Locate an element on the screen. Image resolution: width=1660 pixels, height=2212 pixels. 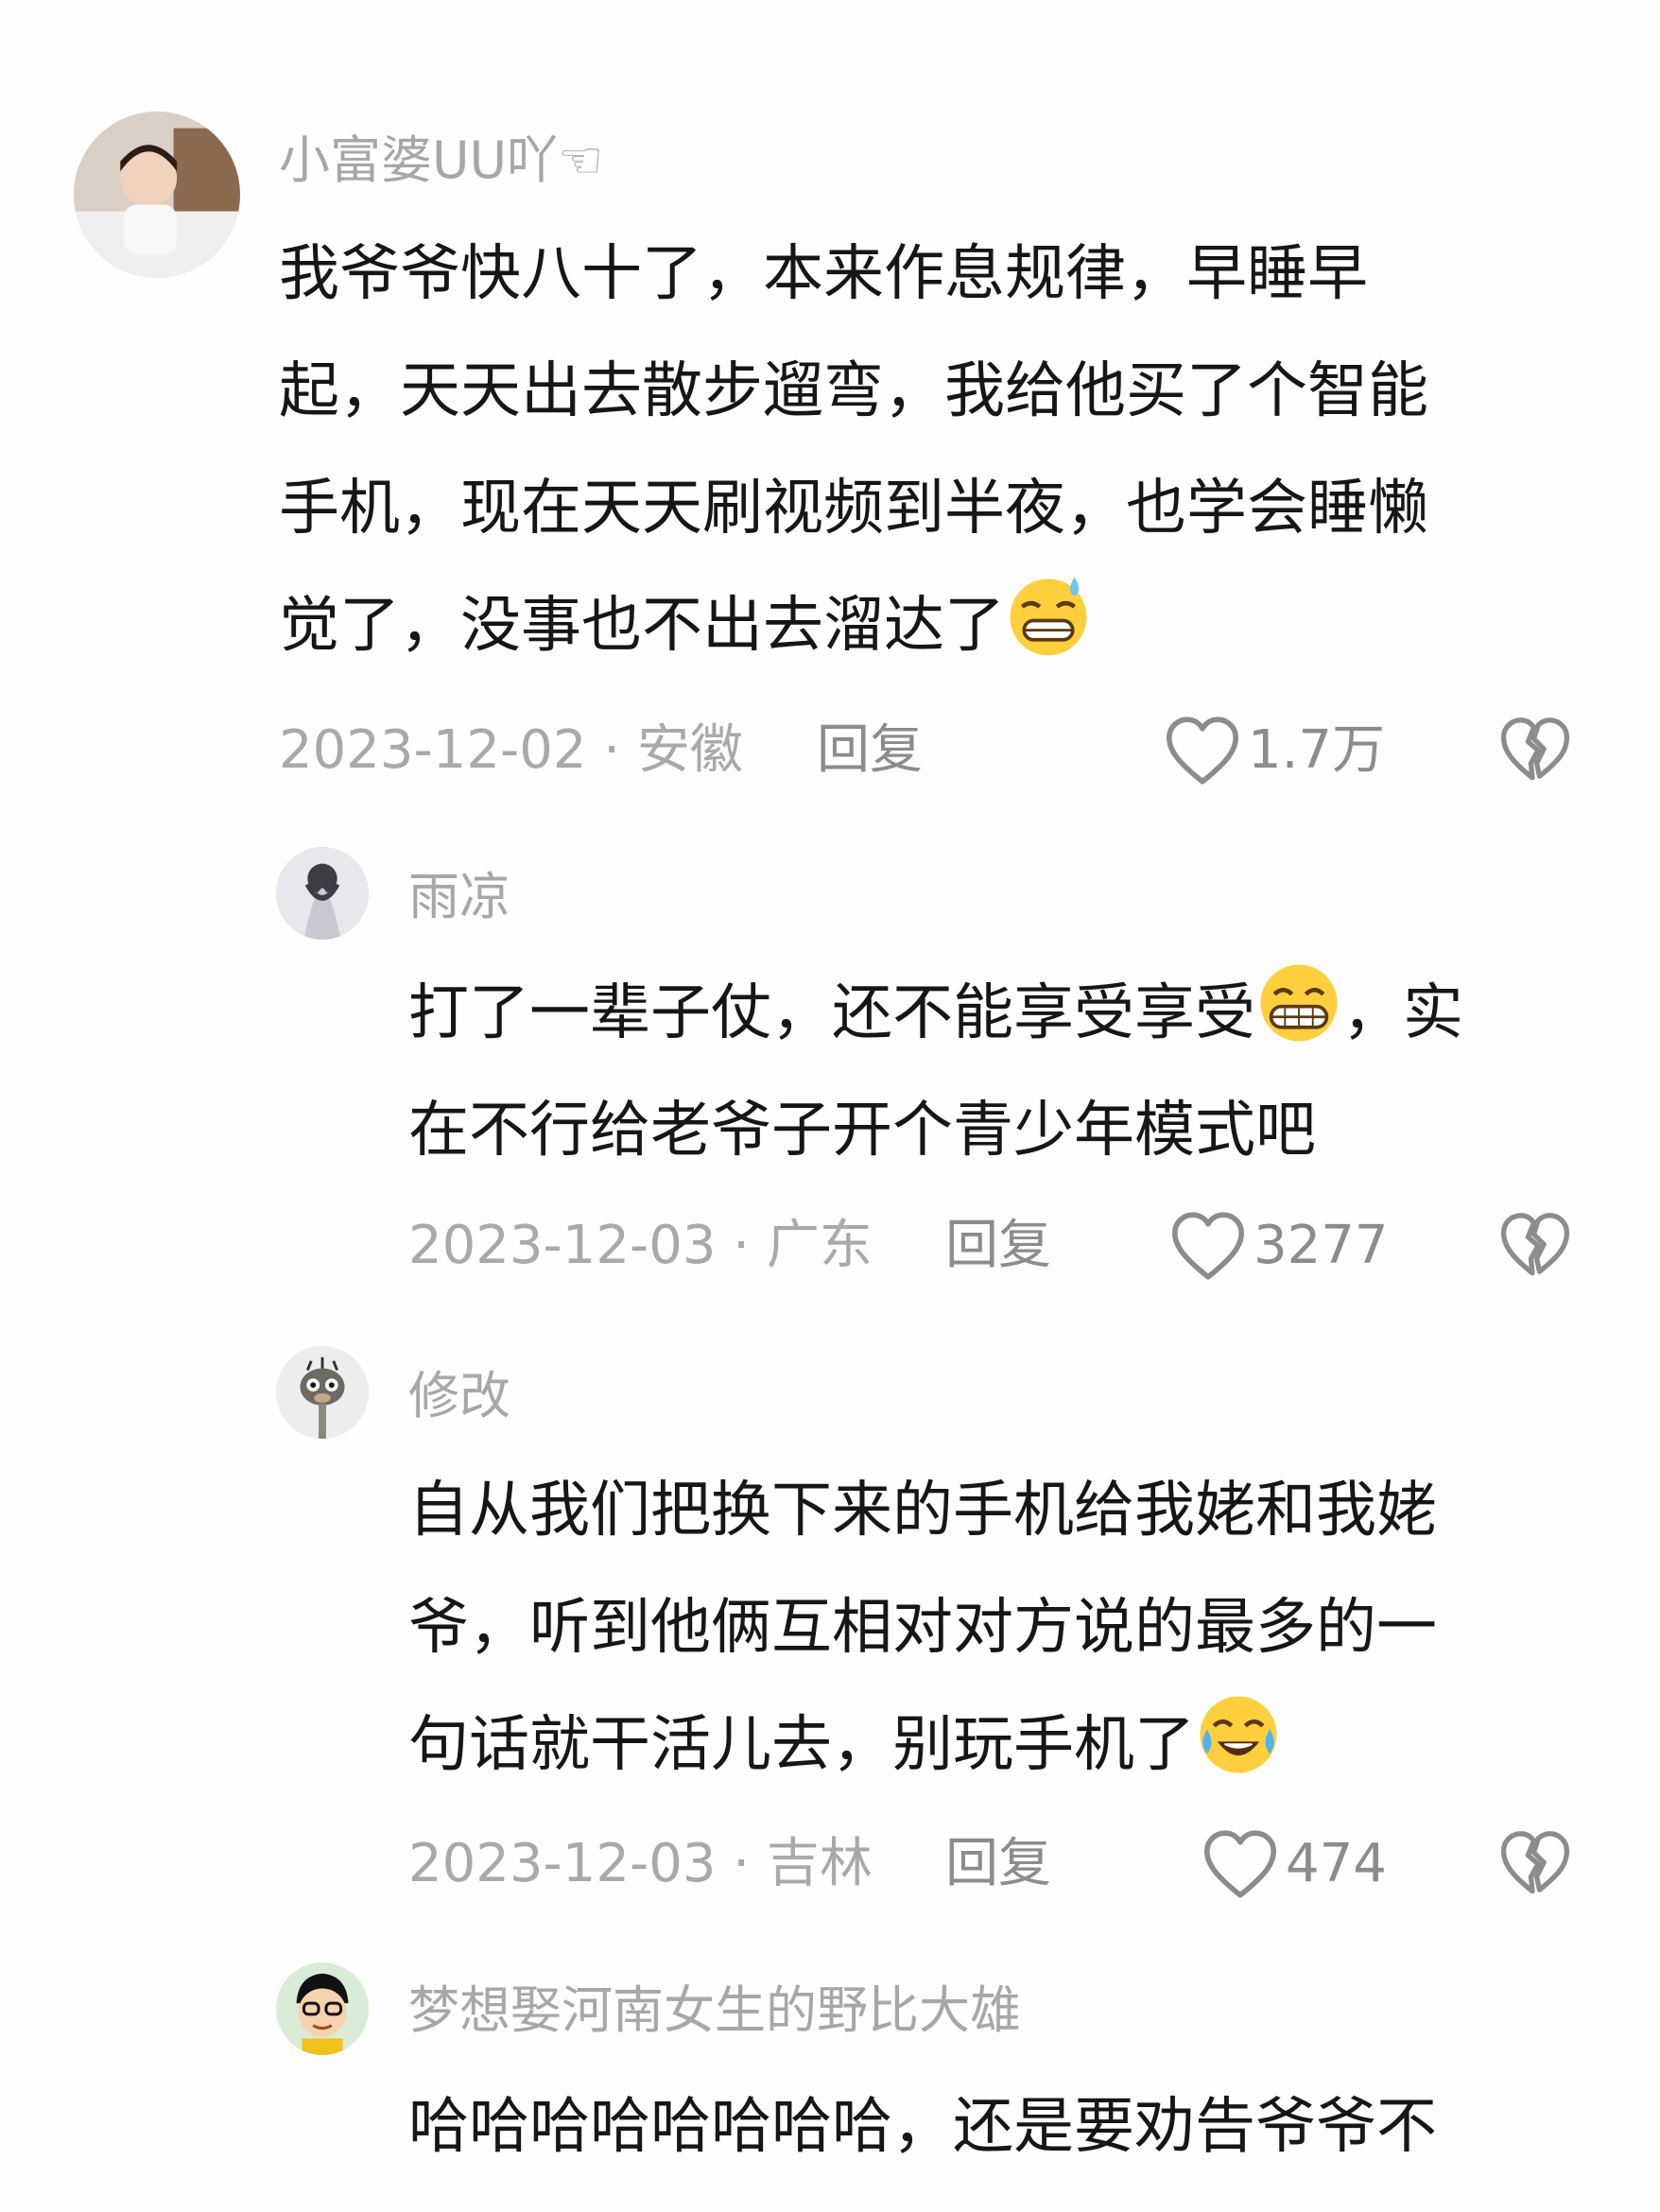
username: 修改 is located at coordinates (459, 1396).